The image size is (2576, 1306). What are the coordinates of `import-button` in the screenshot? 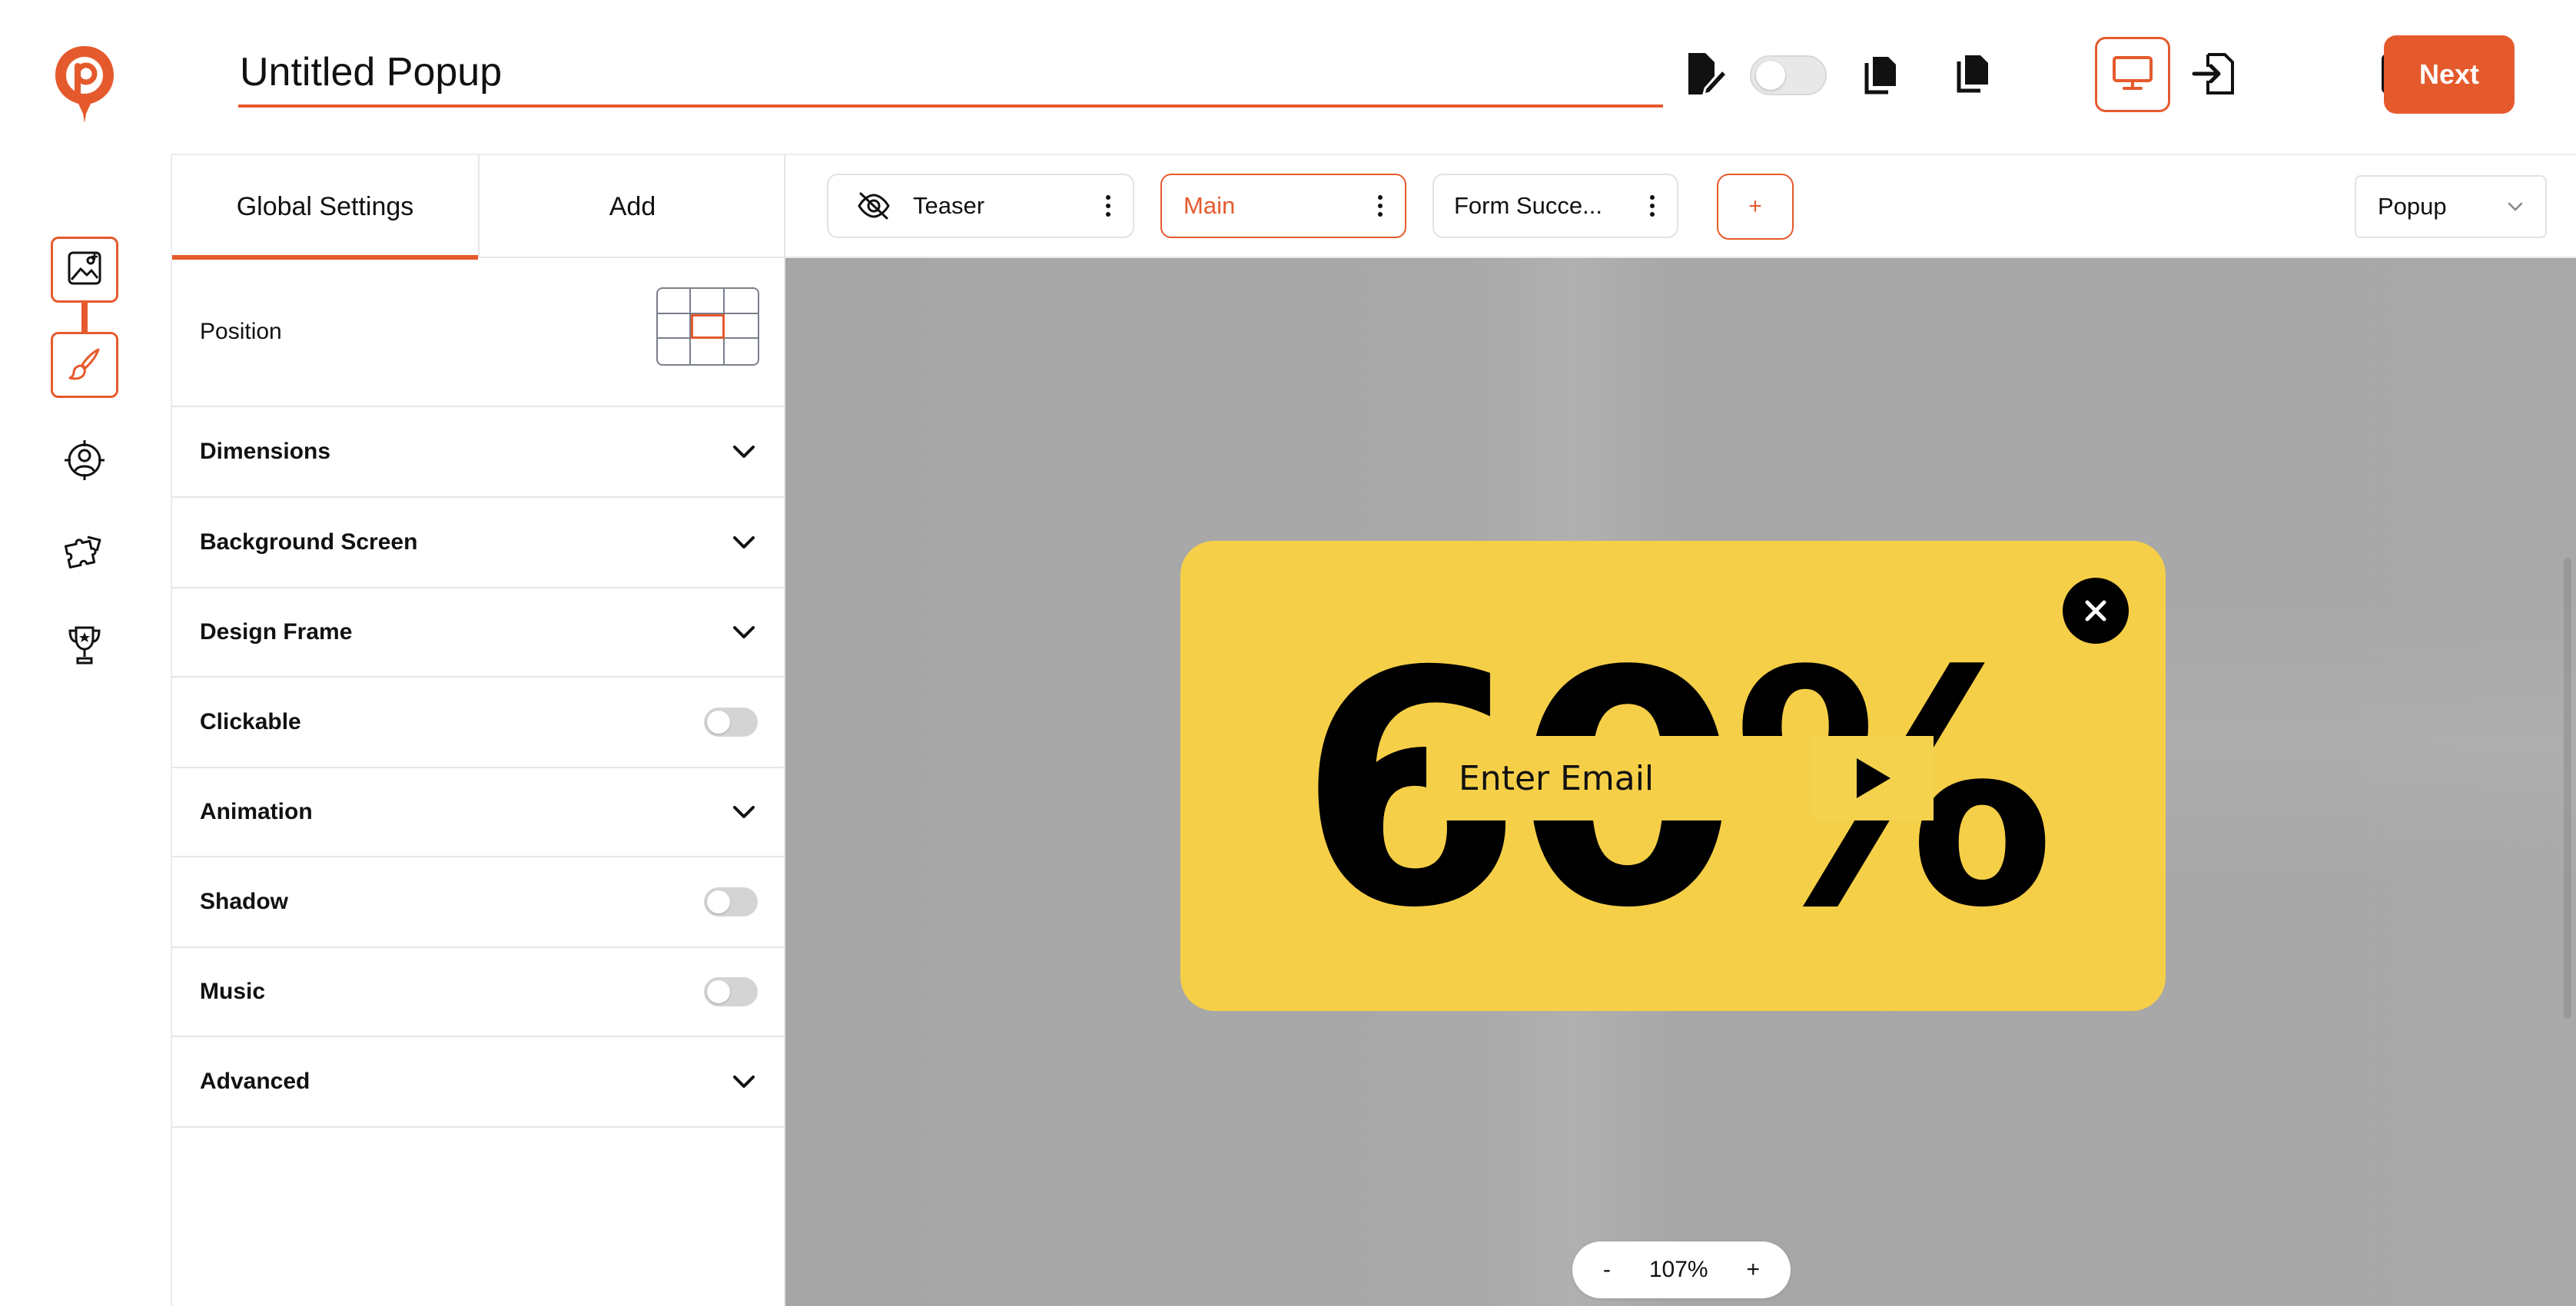 It's located at (2213, 75).